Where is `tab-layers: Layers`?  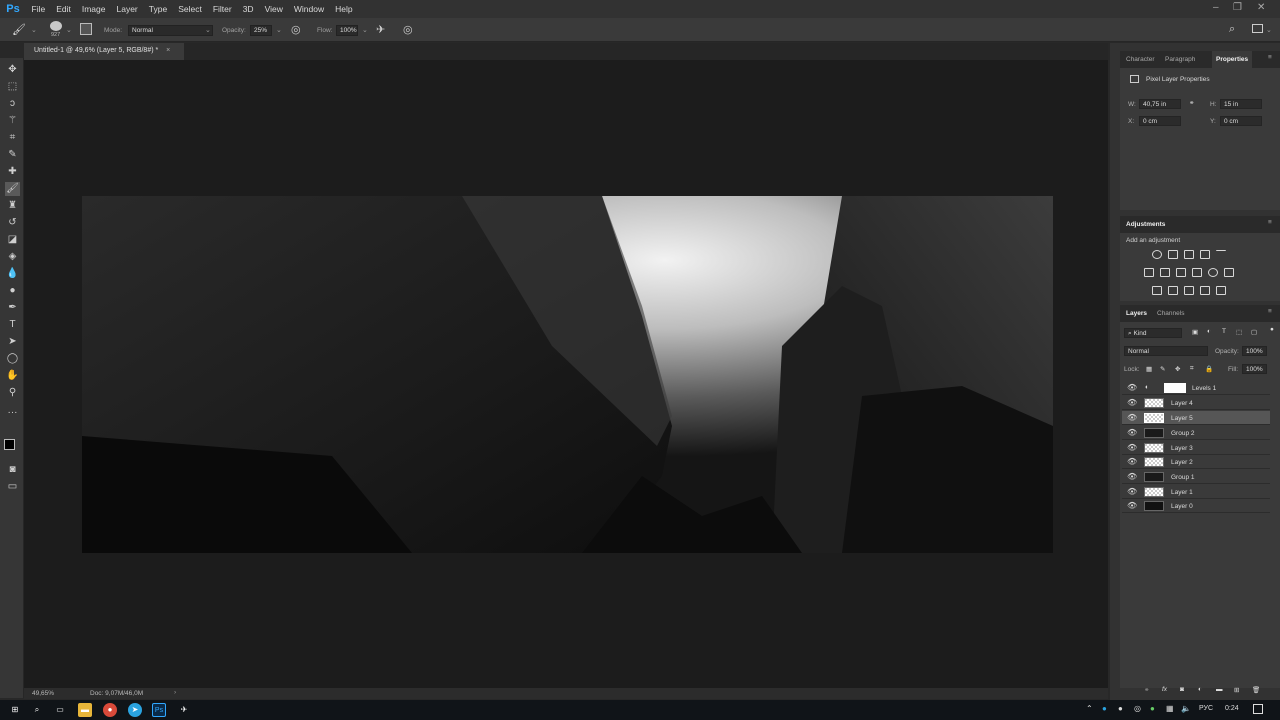 tab-layers: Layers is located at coordinates (1136, 313).